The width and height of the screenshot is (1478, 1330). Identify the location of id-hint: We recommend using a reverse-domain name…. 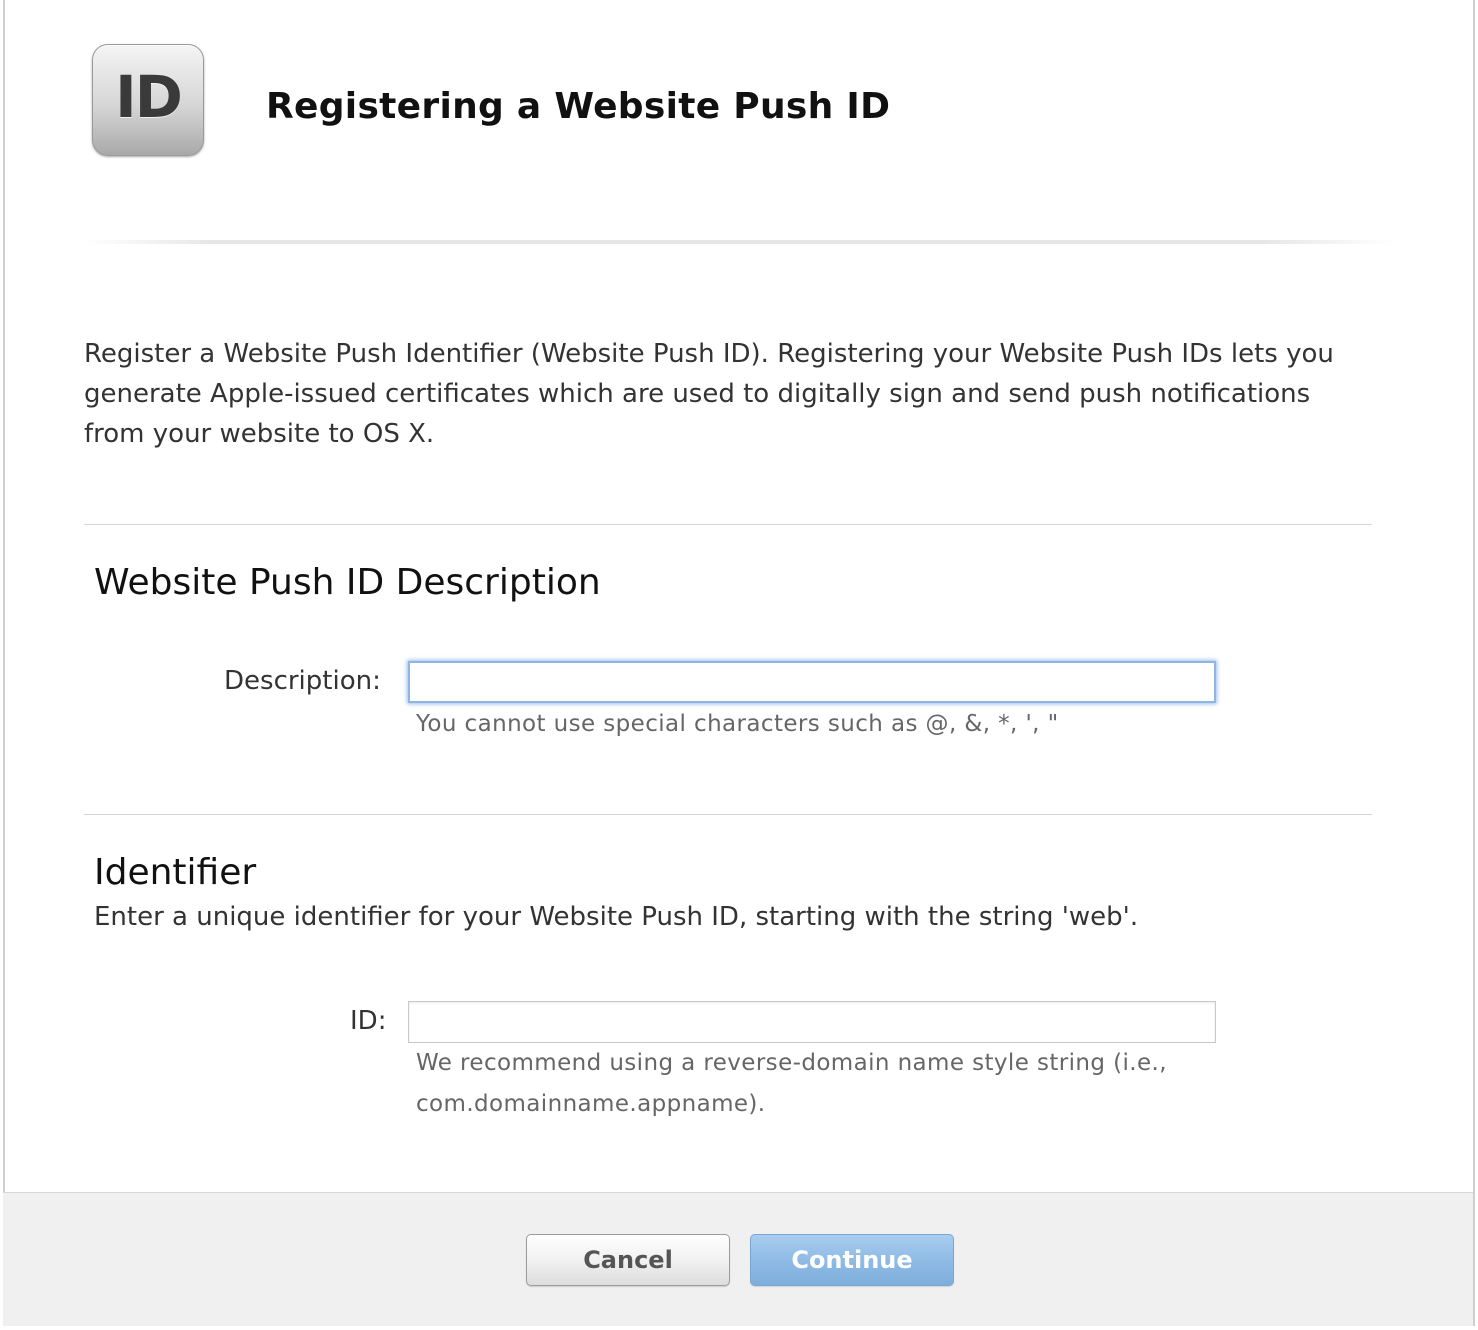
(791, 1083).